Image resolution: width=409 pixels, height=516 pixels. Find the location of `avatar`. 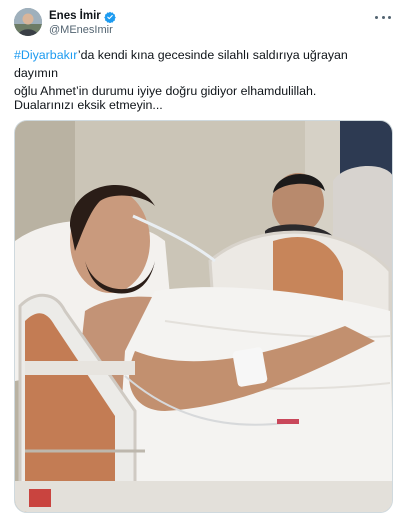

avatar is located at coordinates (28, 22).